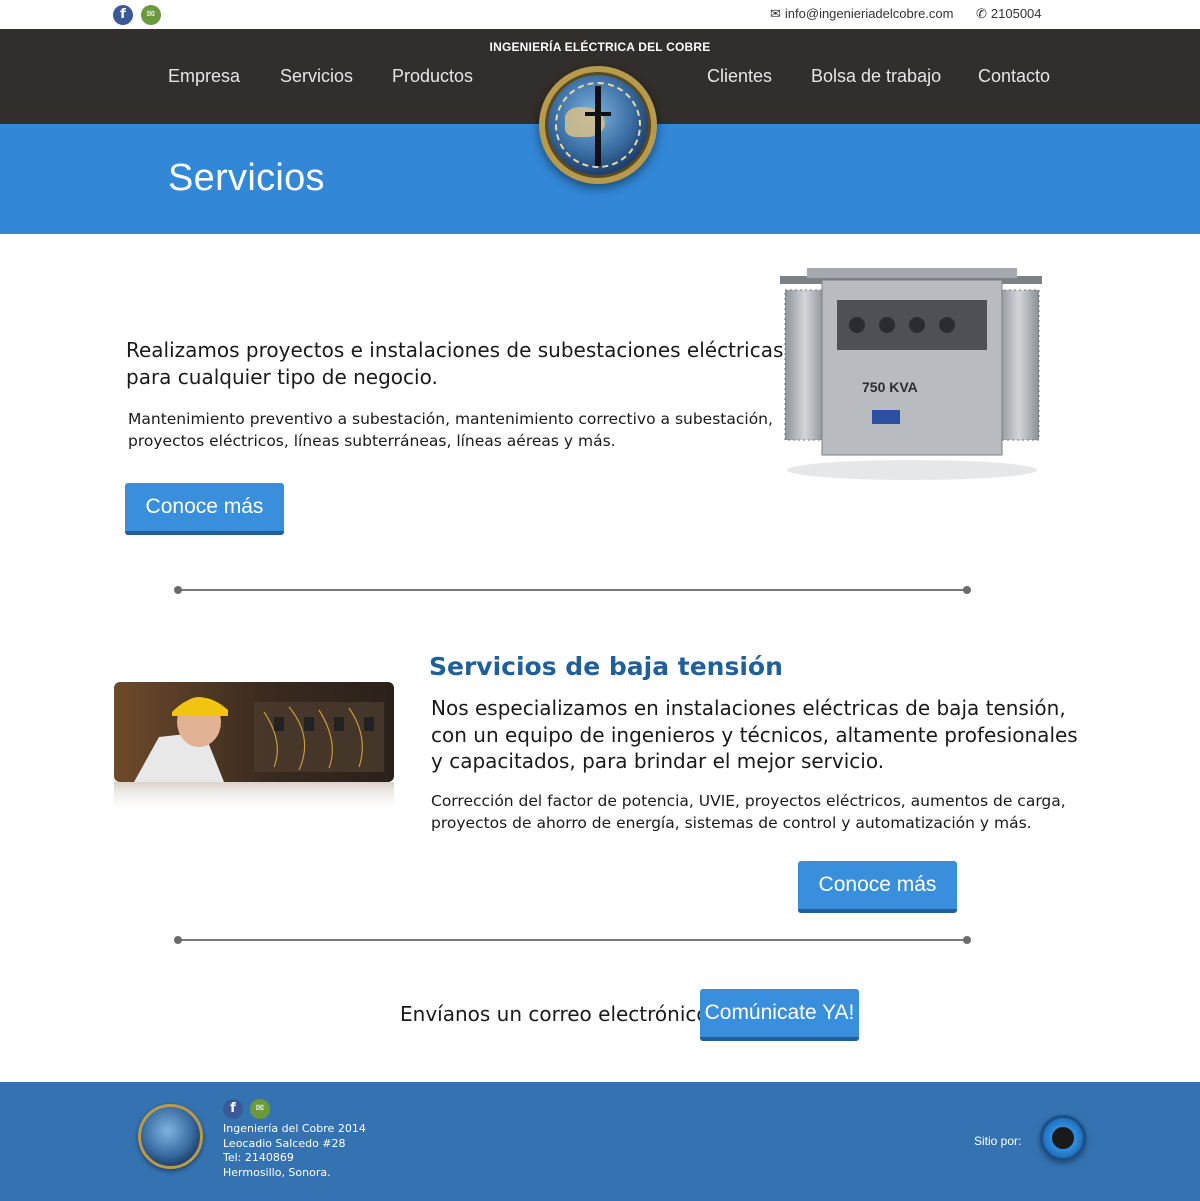 This screenshot has width=1200, height=1201. What do you see at coordinates (284, 1143) in the screenshot?
I see `footer-line: Leocadio Salcedo #28` at bounding box center [284, 1143].